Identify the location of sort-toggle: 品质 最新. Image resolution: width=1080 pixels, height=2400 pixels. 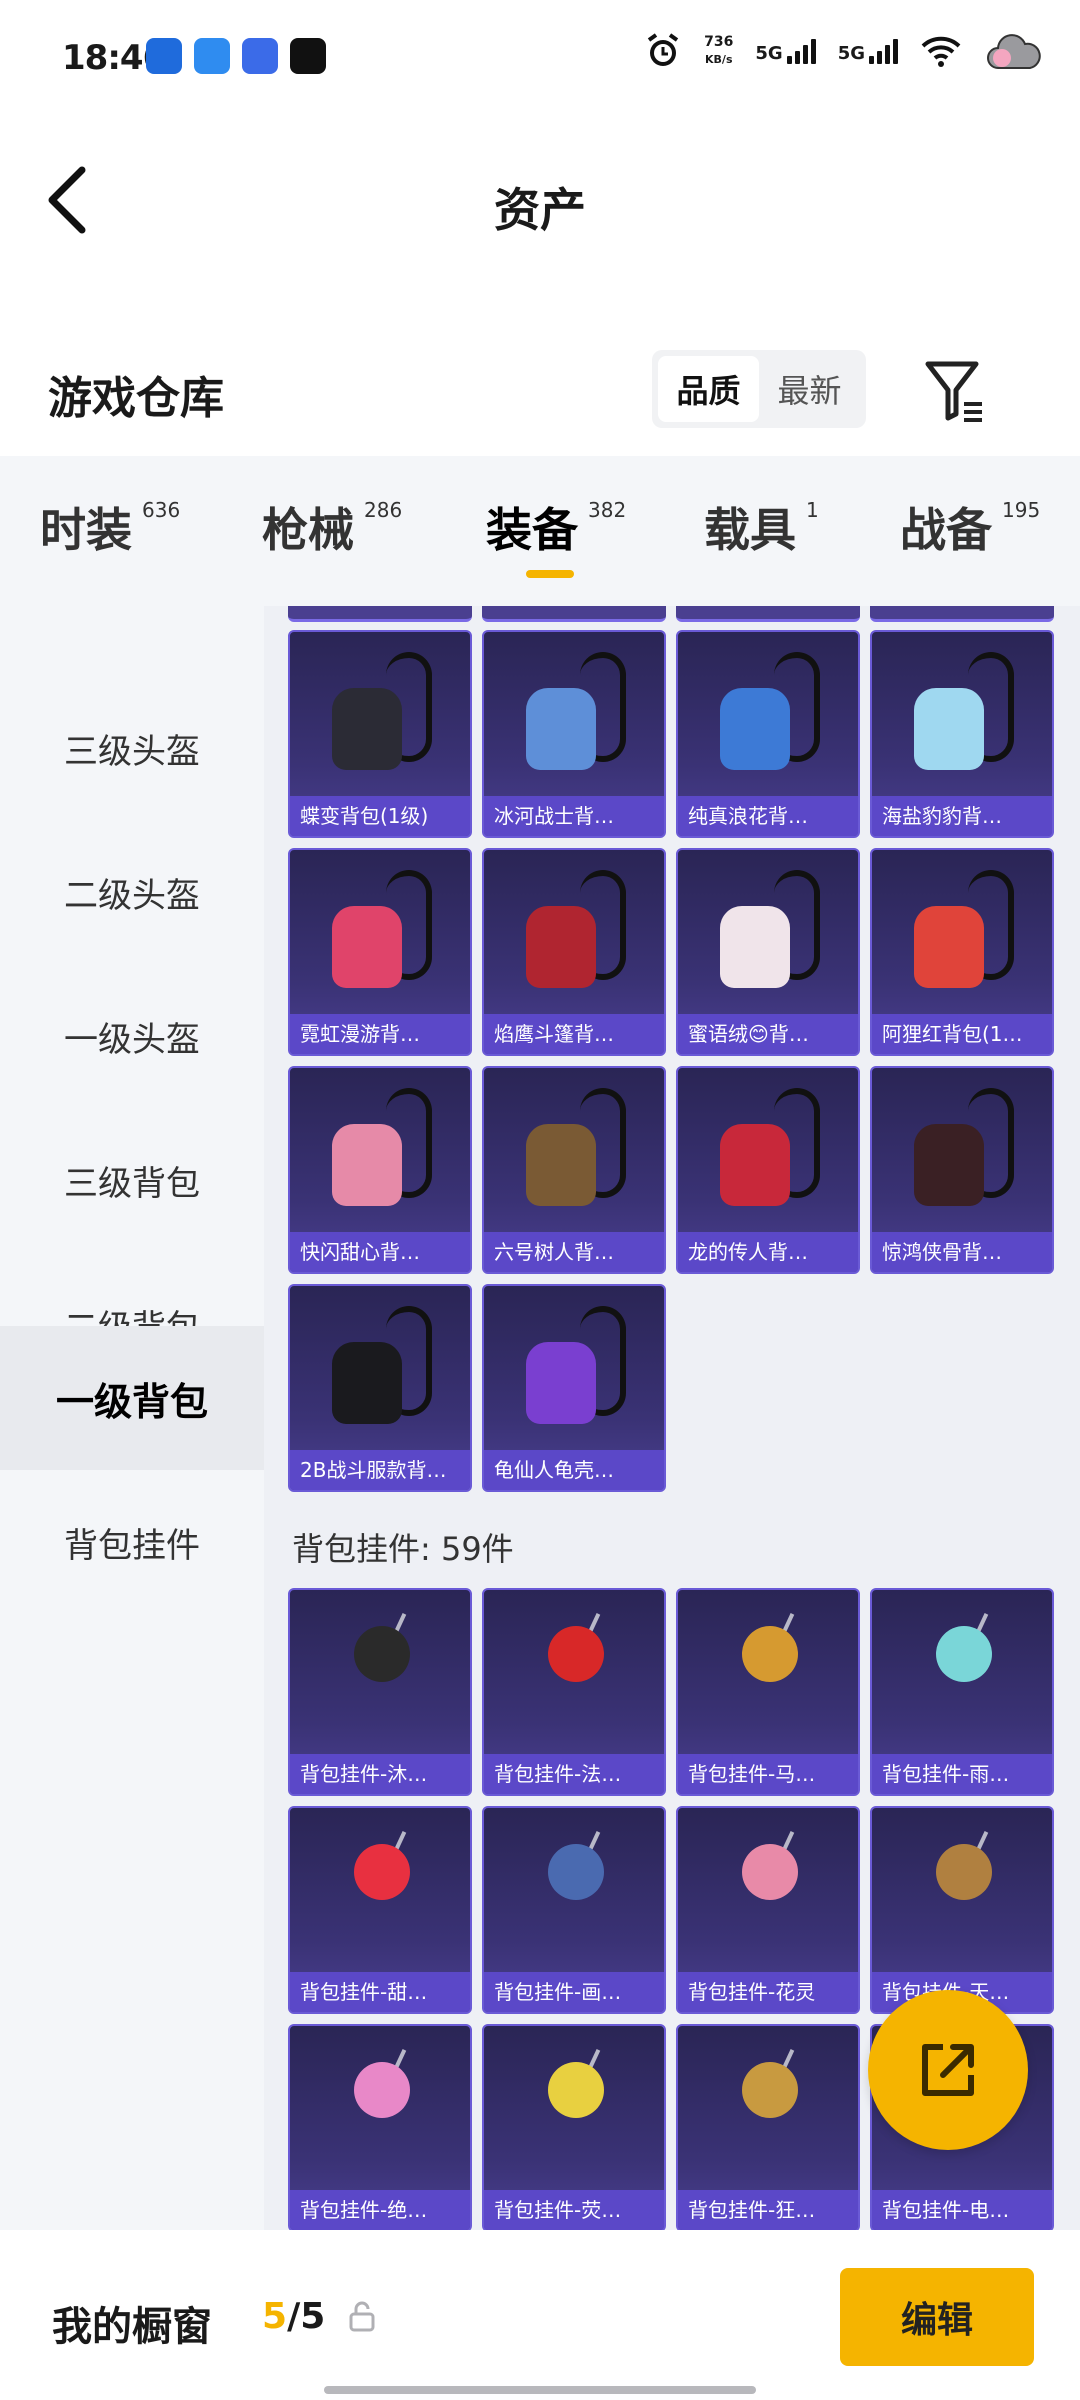
(759, 389).